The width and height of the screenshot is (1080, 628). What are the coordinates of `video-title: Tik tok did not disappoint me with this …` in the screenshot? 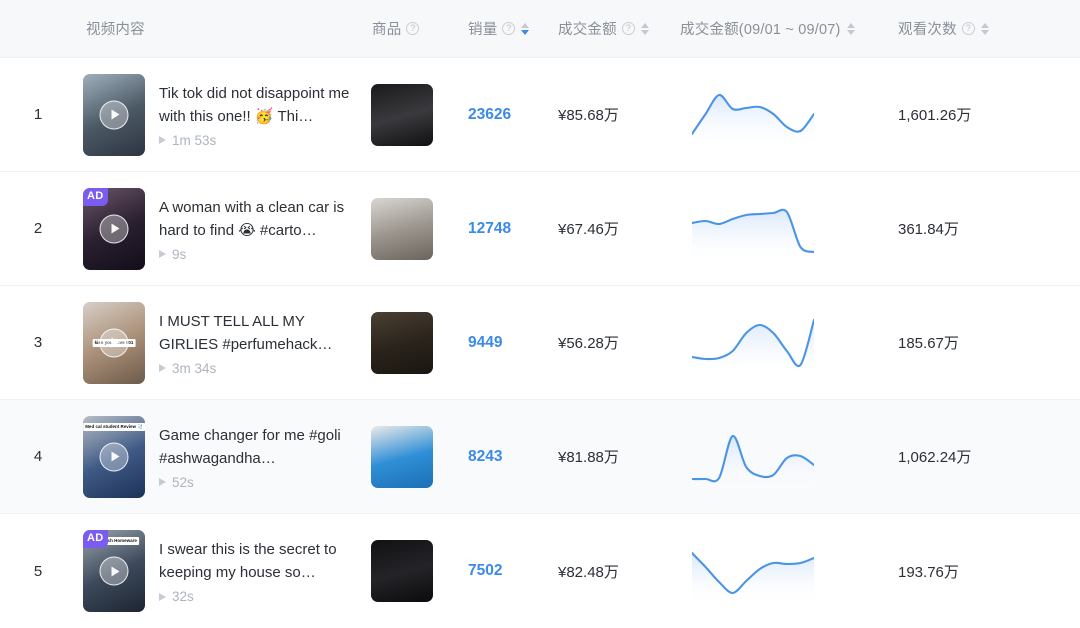 It's located at (257, 105).